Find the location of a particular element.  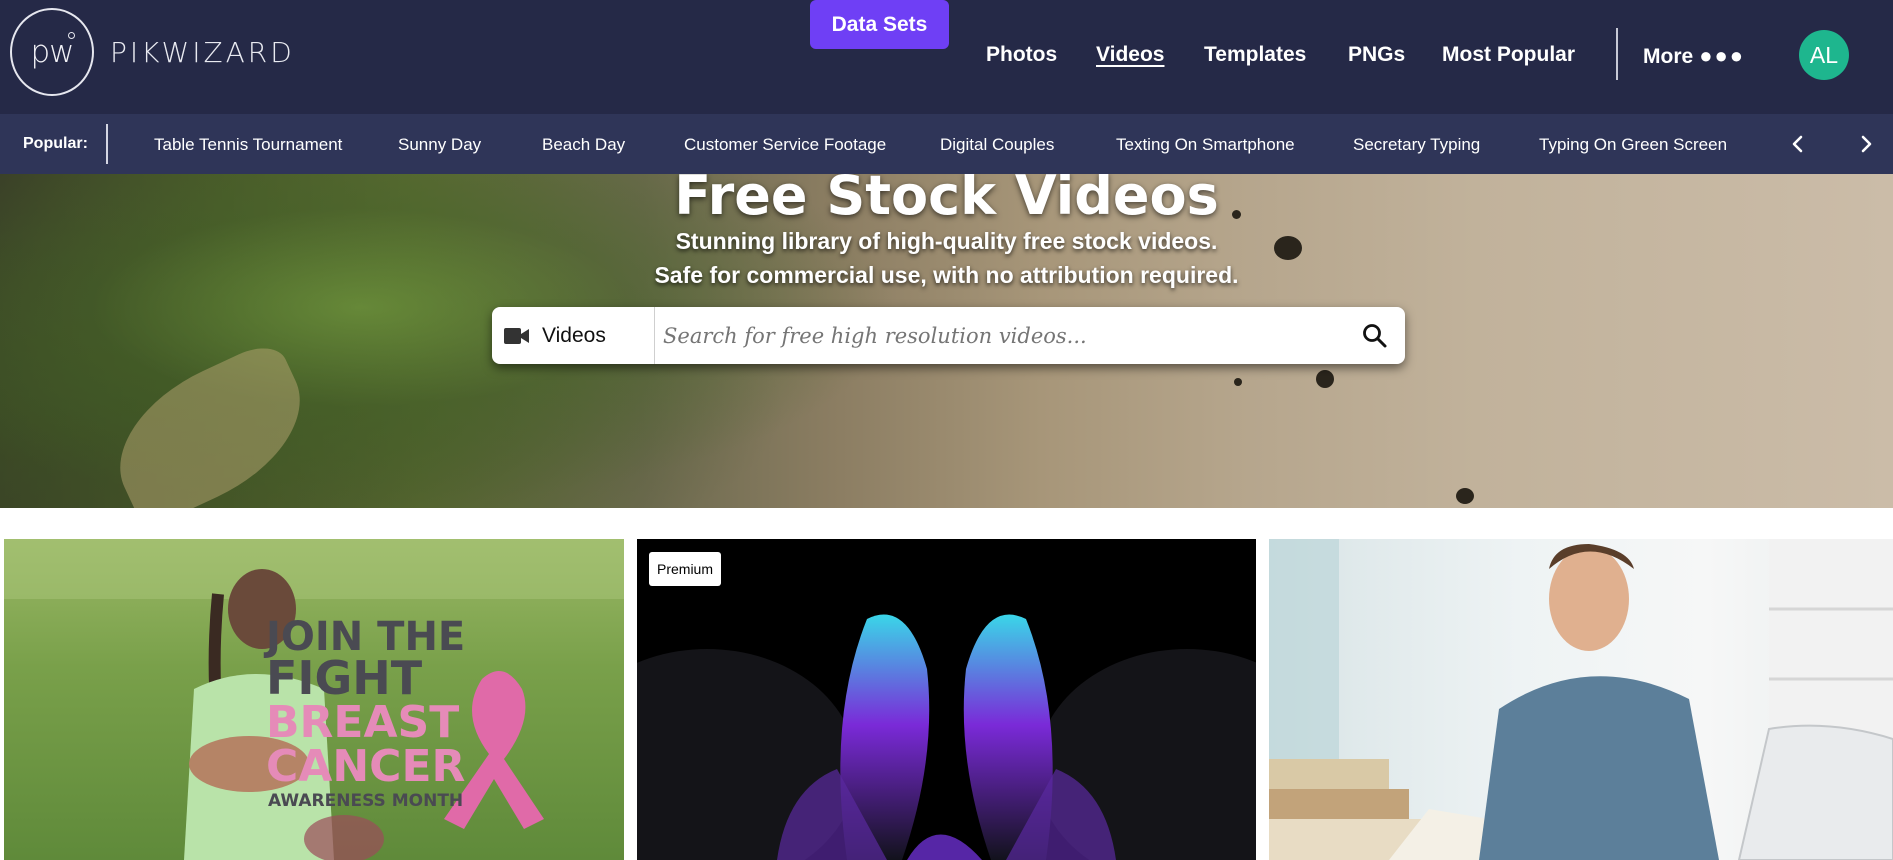

nav-more-label: More is located at coordinates (1668, 56).